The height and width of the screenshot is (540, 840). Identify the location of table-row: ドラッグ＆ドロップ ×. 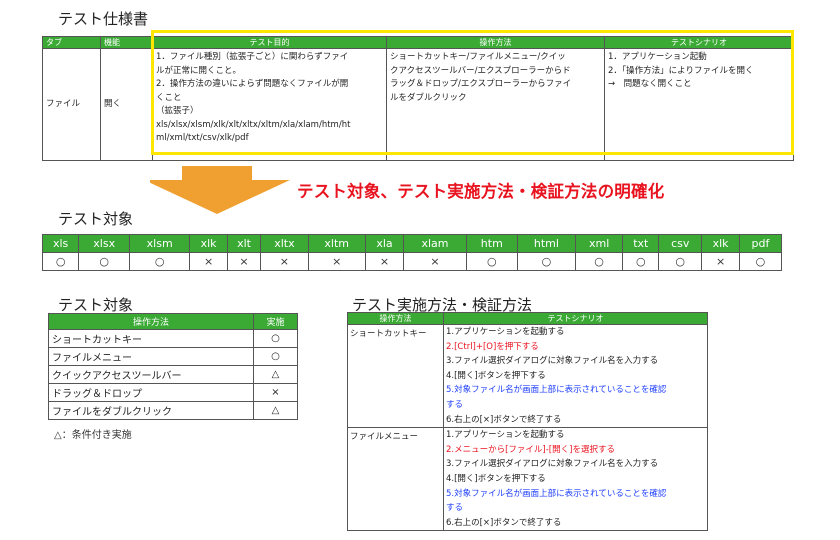
(173, 392).